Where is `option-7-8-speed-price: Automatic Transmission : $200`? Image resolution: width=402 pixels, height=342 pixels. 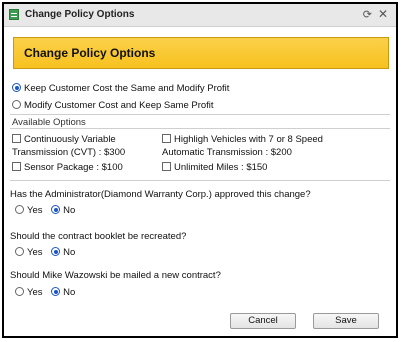 option-7-8-speed-price: Automatic Transmission : $200 is located at coordinates (227, 152).